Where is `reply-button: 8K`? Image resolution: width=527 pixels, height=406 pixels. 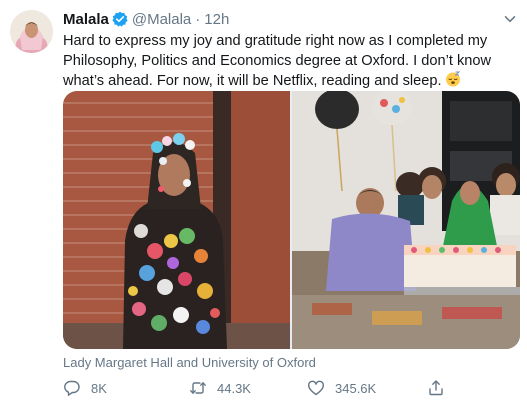 reply-button: 8K is located at coordinates (85, 388).